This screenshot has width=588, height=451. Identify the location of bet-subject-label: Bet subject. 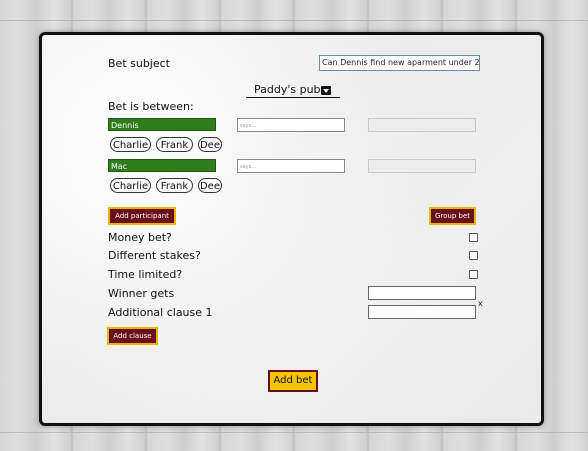
(139, 63).